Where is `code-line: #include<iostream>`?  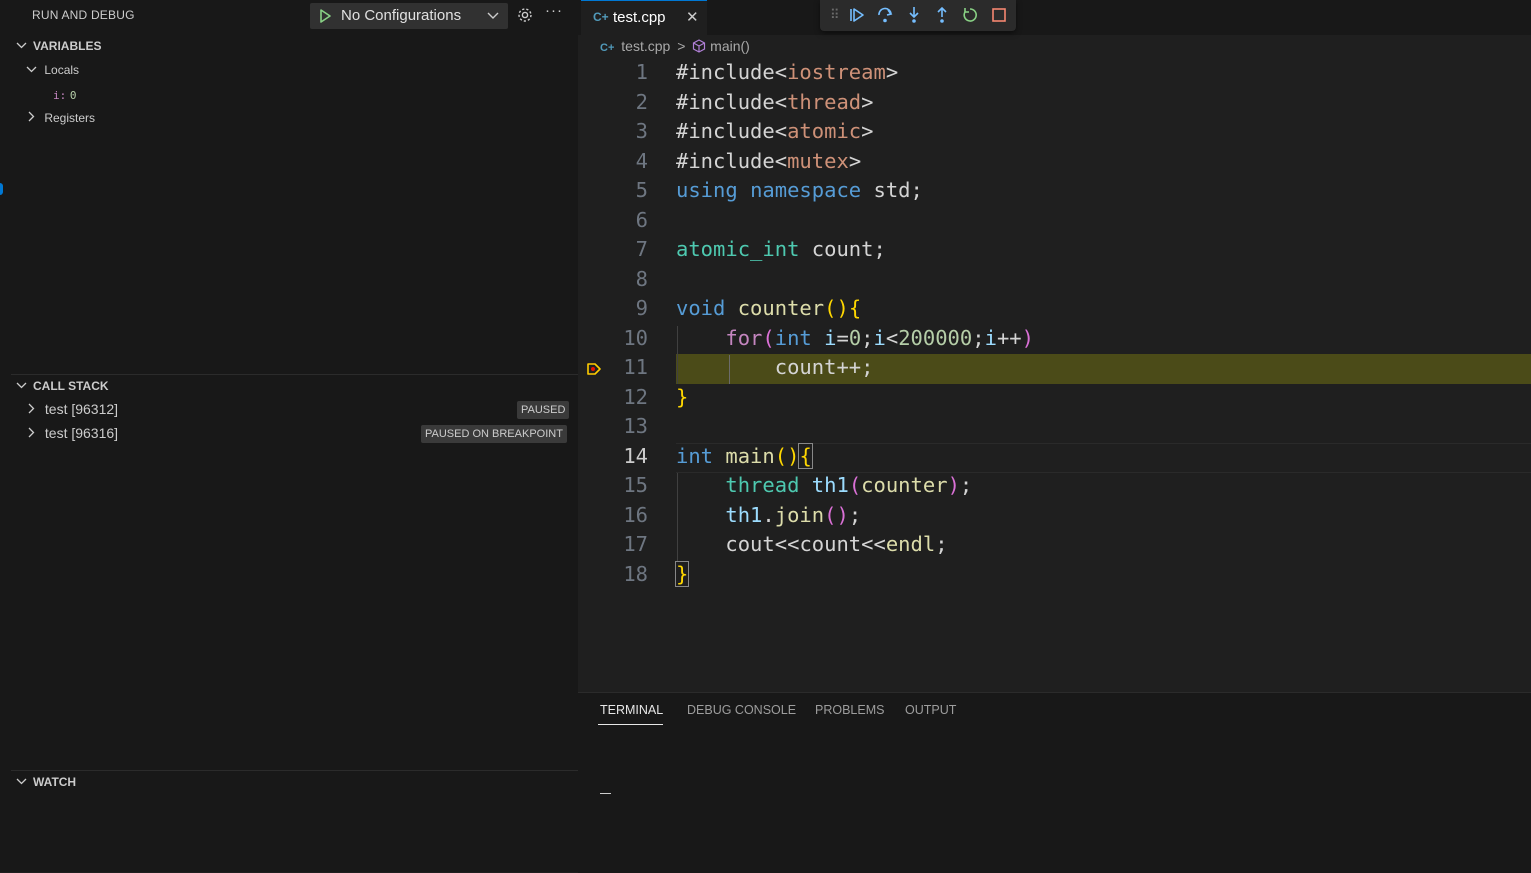 code-line: #include<iostream> is located at coordinates (787, 73).